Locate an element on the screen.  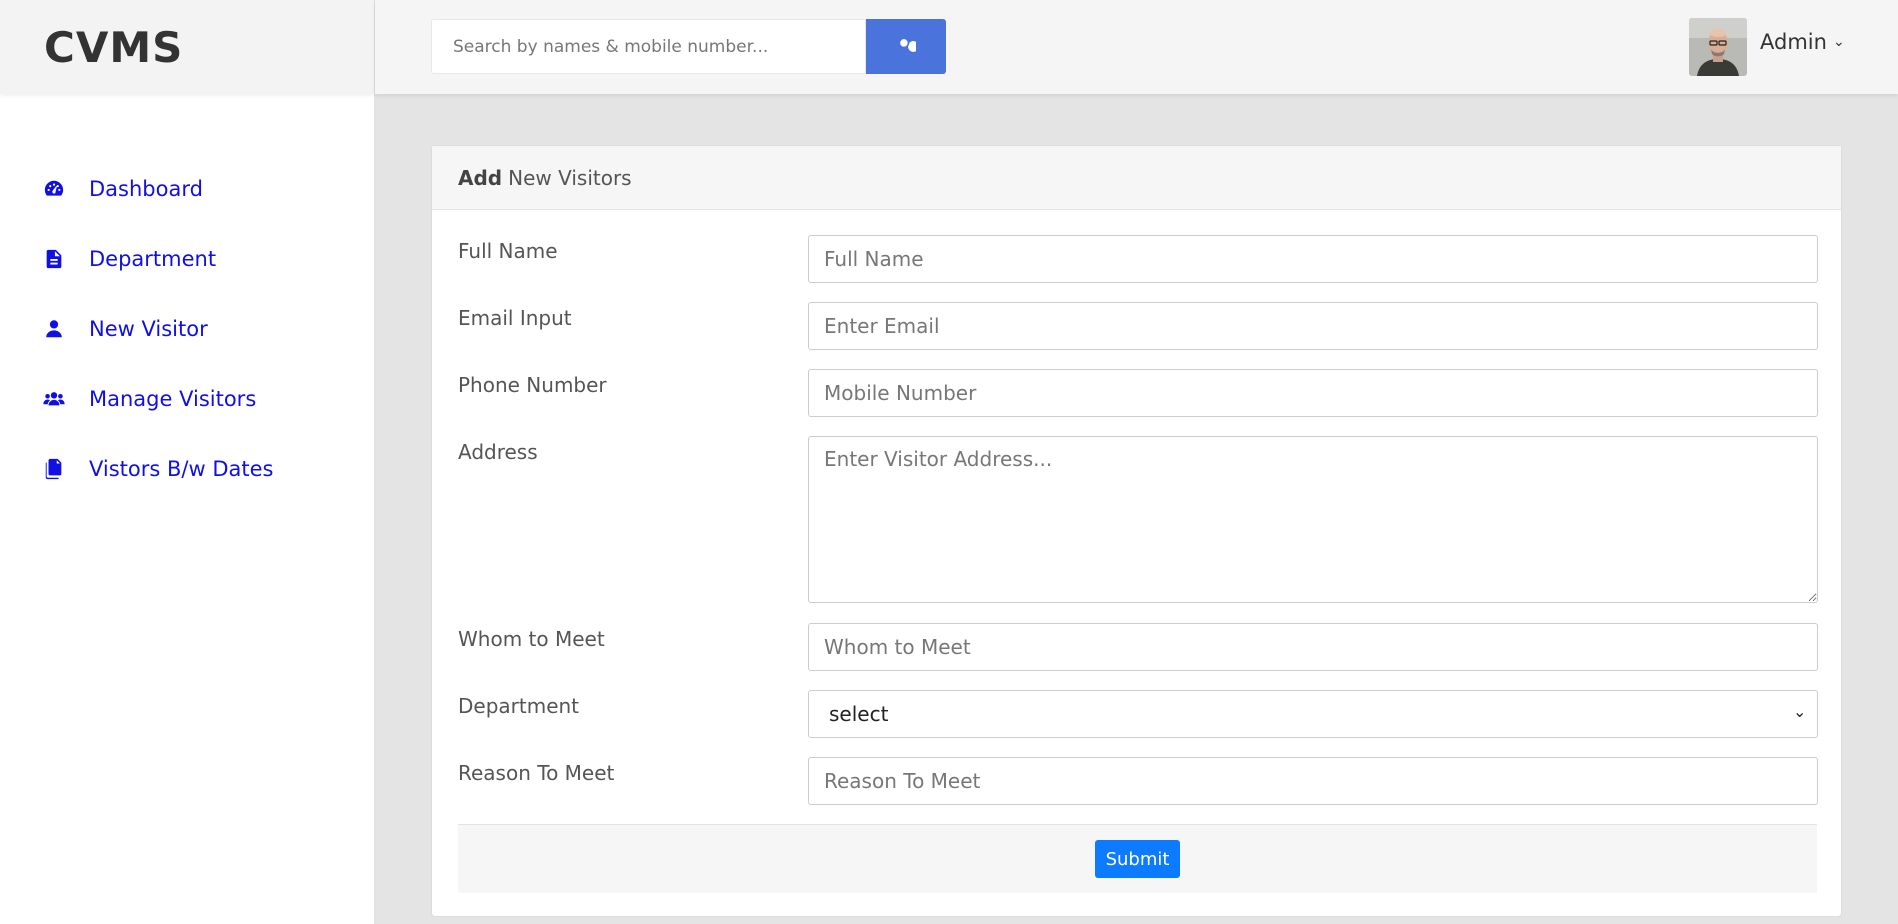
full-name-label: Full Name is located at coordinates (508, 251).